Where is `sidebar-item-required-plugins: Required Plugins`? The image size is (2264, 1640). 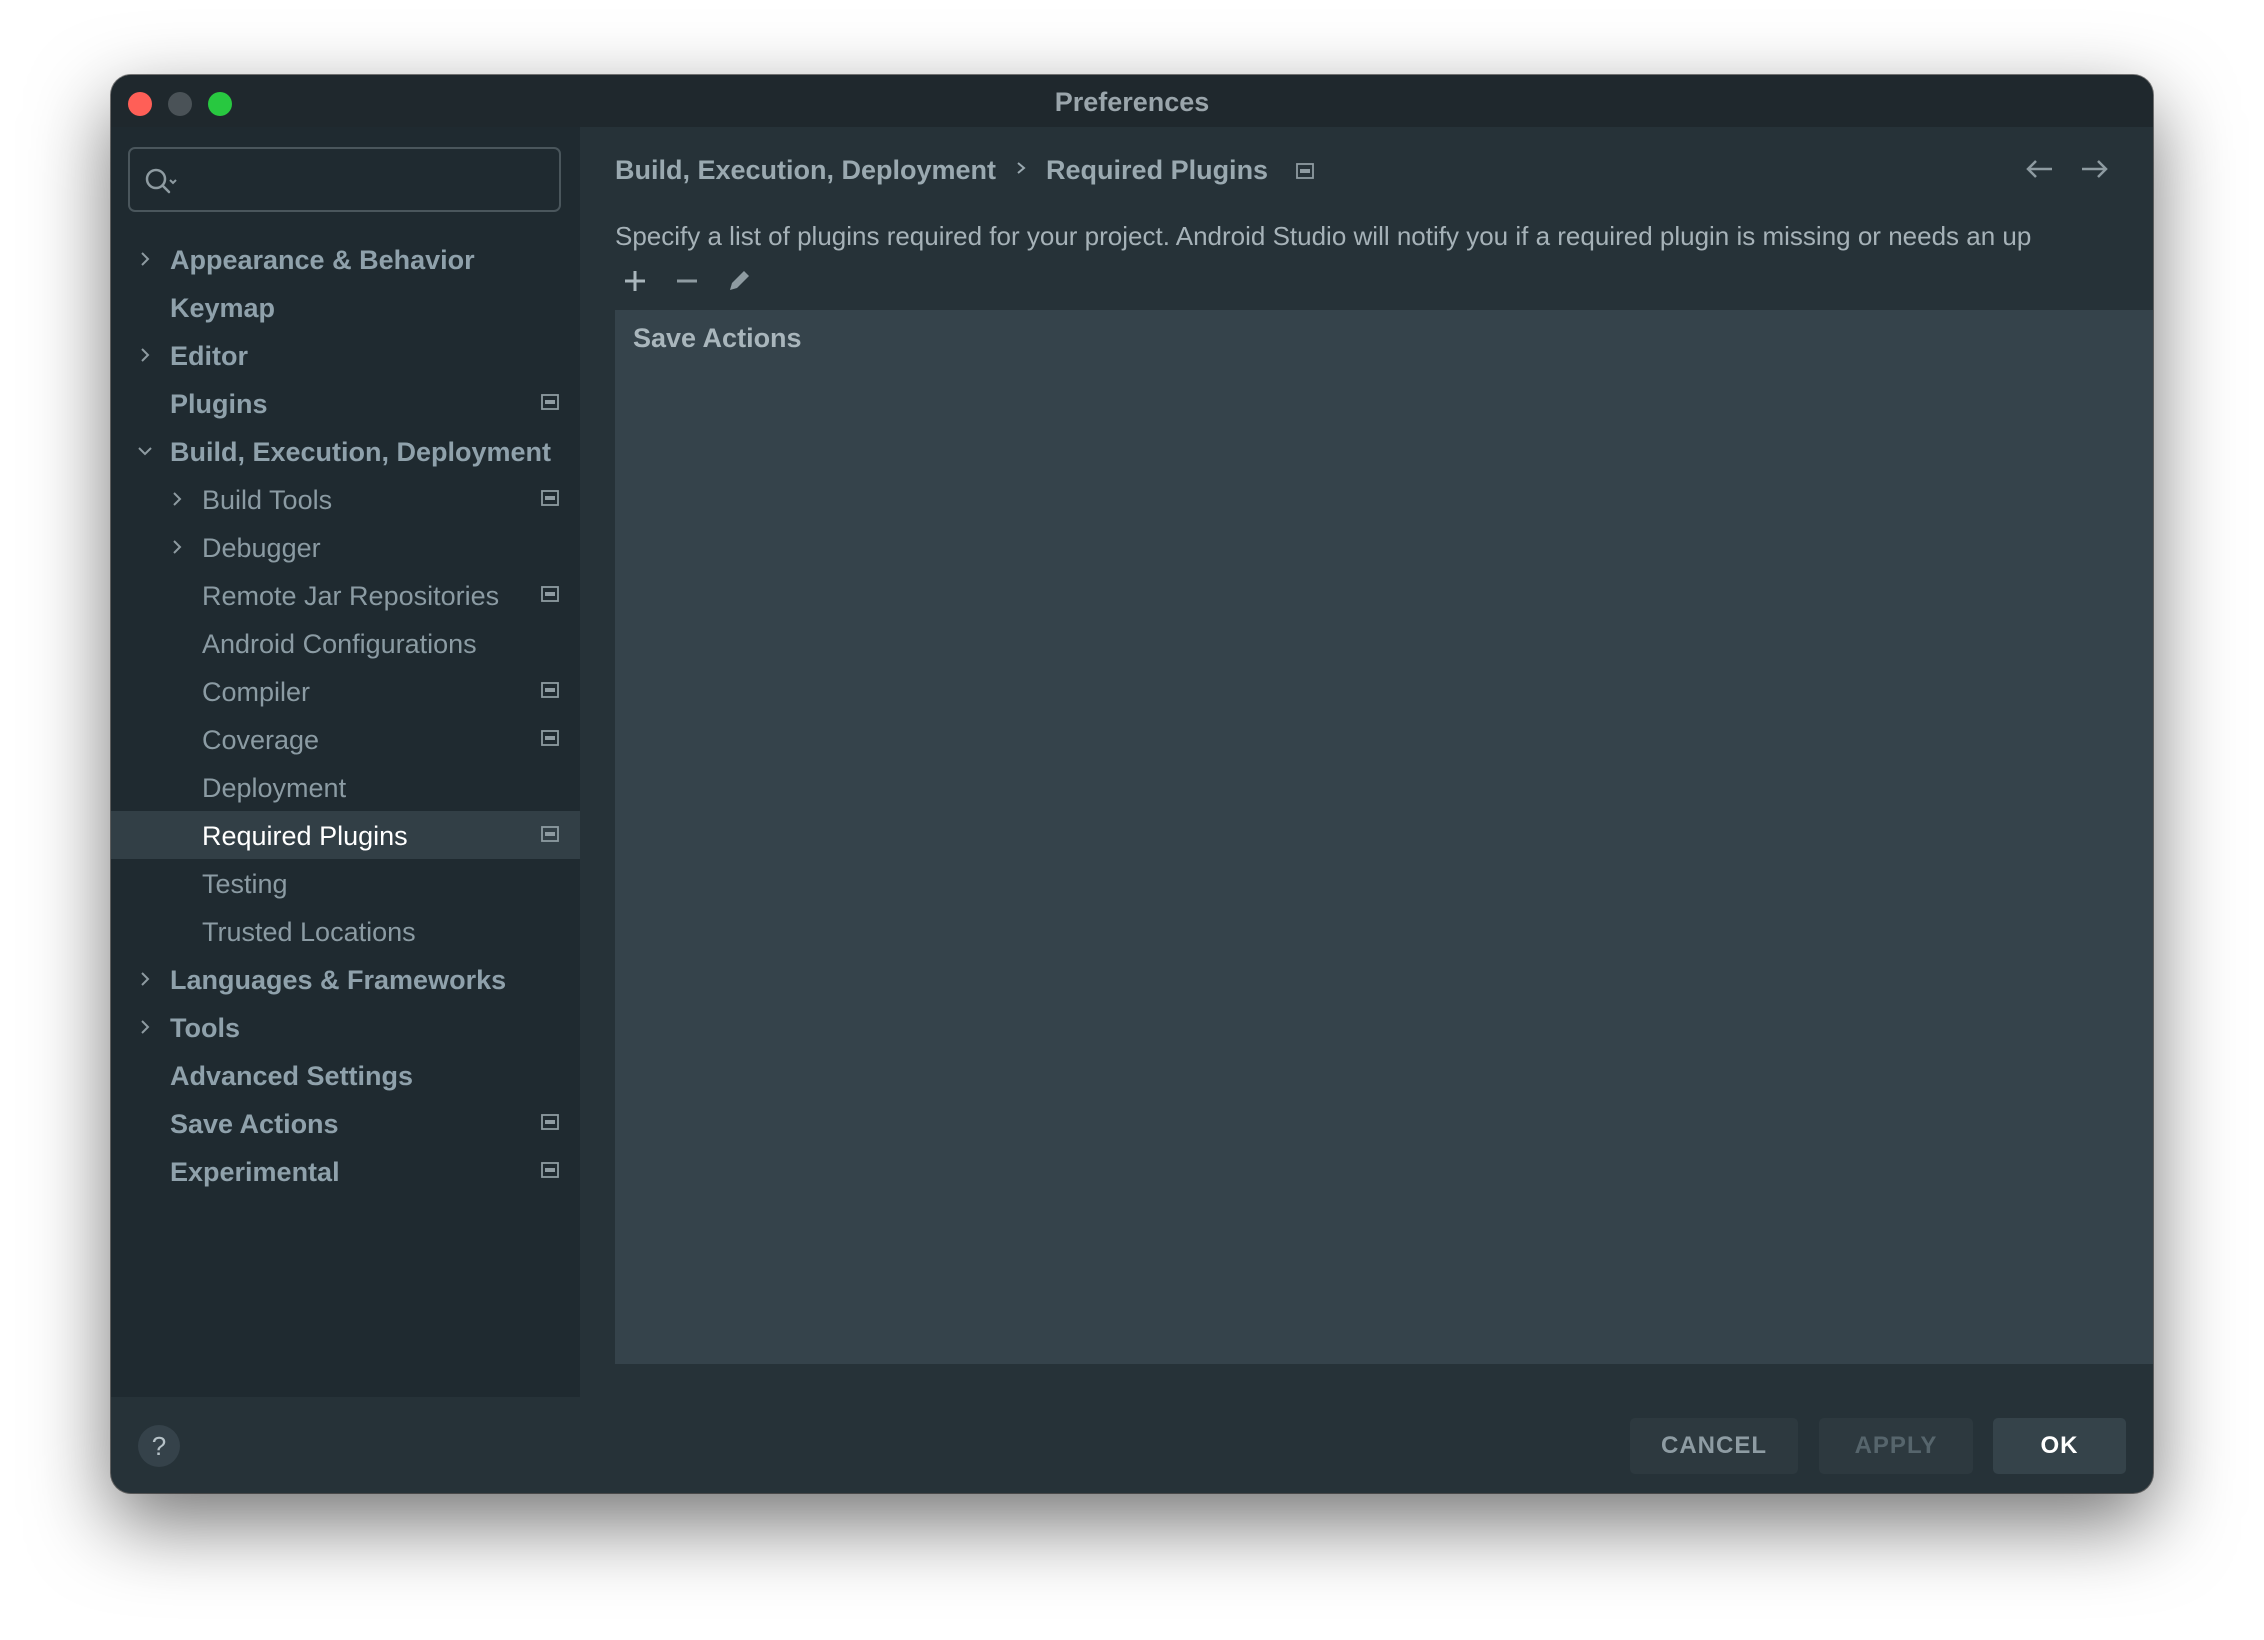 sidebar-item-required-plugins: Required Plugins is located at coordinates (345, 835).